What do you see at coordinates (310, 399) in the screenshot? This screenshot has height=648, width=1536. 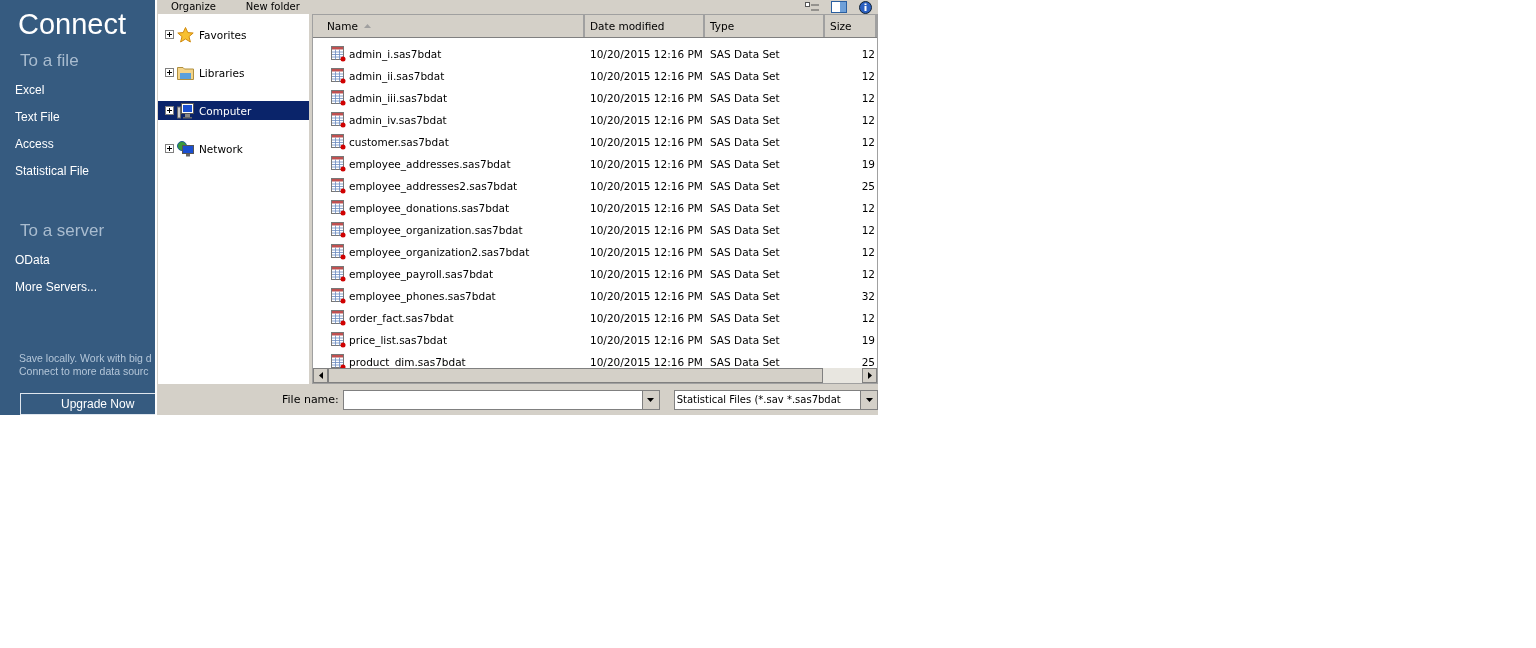 I see `field-label: File name:` at bounding box center [310, 399].